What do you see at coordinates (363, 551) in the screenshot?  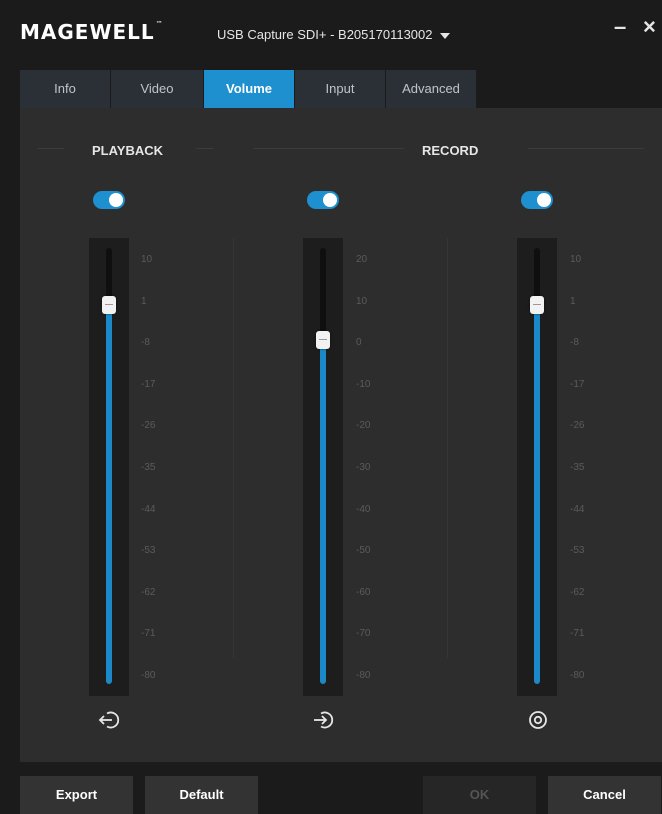 I see `scale-tick-label: -50` at bounding box center [363, 551].